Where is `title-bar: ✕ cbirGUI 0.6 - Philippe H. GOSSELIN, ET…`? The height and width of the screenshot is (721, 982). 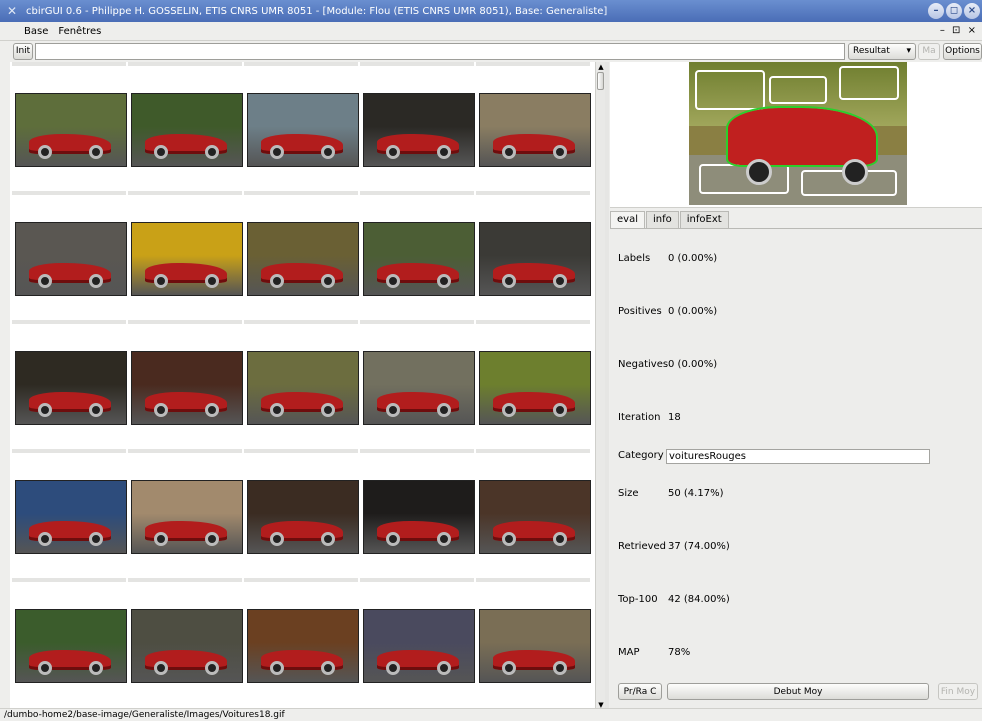 title-bar: ✕ cbirGUI 0.6 - Philippe H. GOSSELIN, ET… is located at coordinates (491, 11).